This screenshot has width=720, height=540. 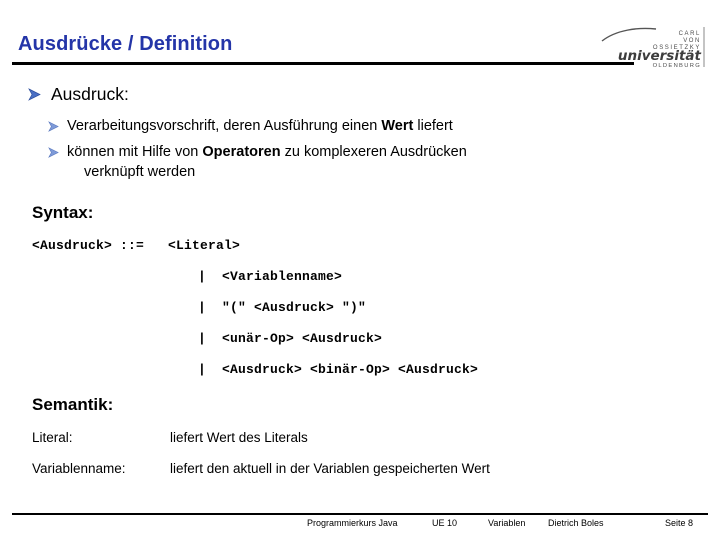 What do you see at coordinates (373, 152) in the screenshot?
I see `bullet-2b-part2: zu komplexeren Ausdrücken` at bounding box center [373, 152].